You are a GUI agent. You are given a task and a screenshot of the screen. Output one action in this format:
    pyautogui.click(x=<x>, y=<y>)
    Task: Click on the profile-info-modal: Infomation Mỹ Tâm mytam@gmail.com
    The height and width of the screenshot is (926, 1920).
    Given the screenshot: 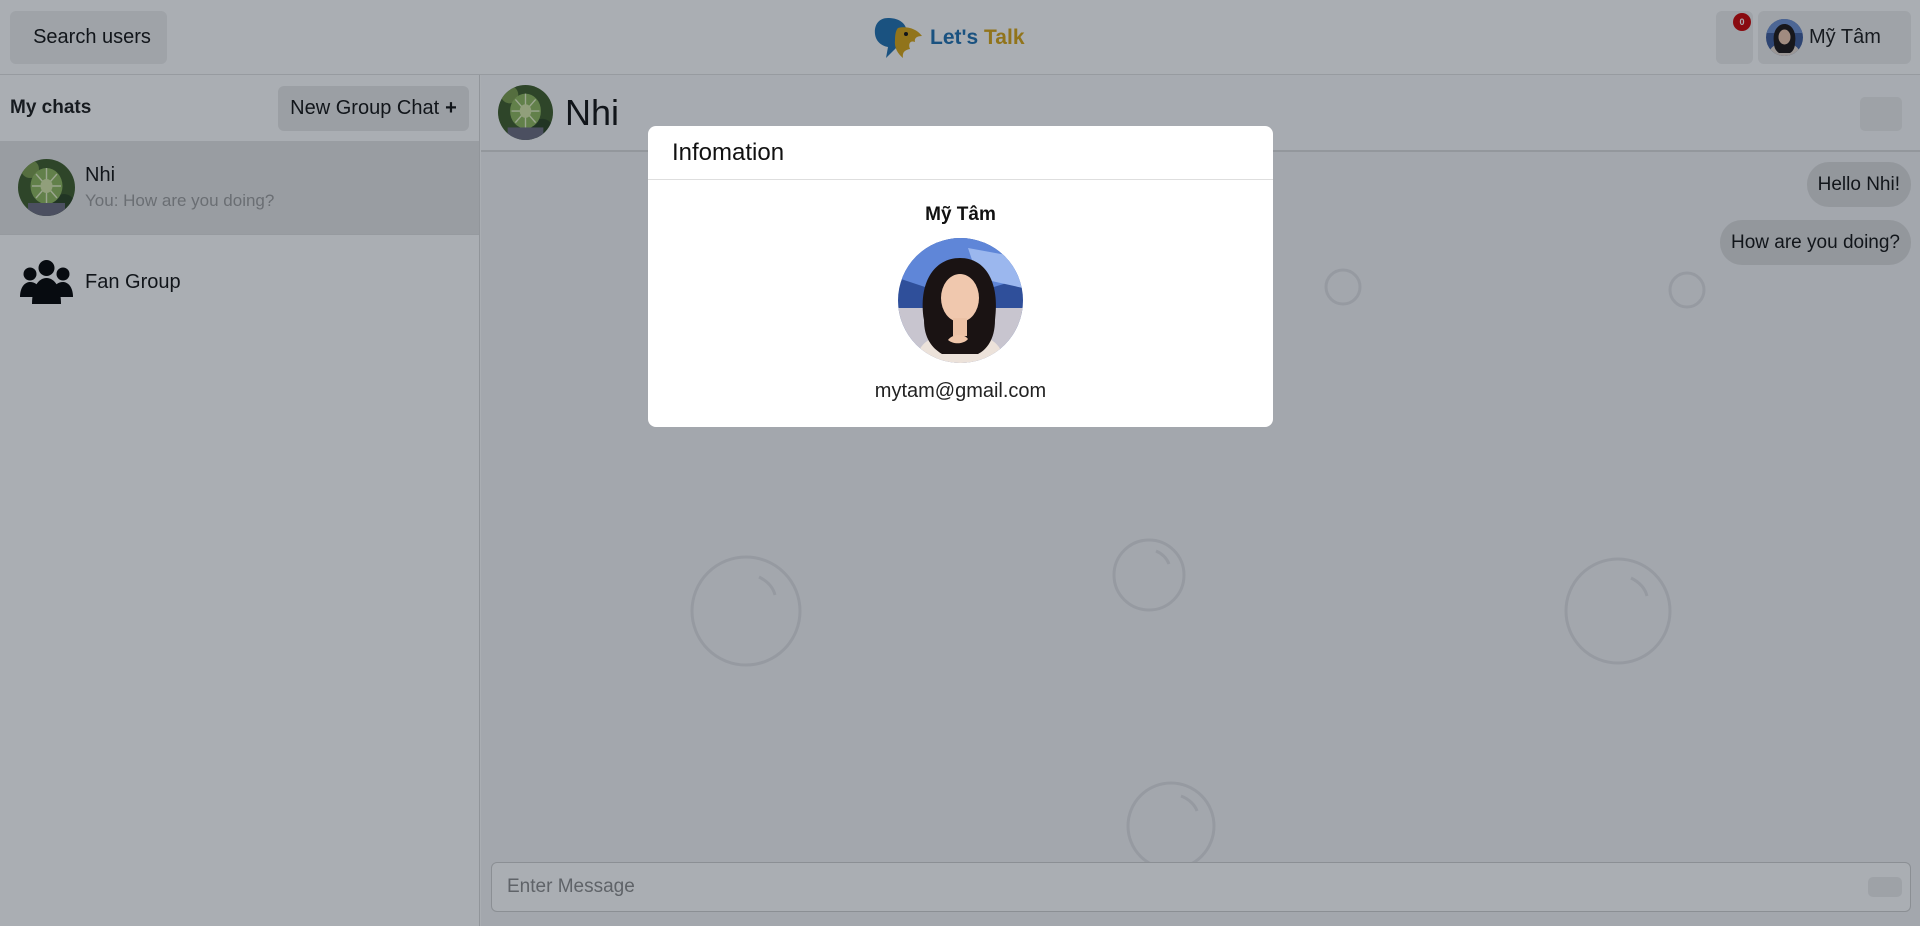 What is the action you would take?
    pyautogui.click(x=960, y=276)
    